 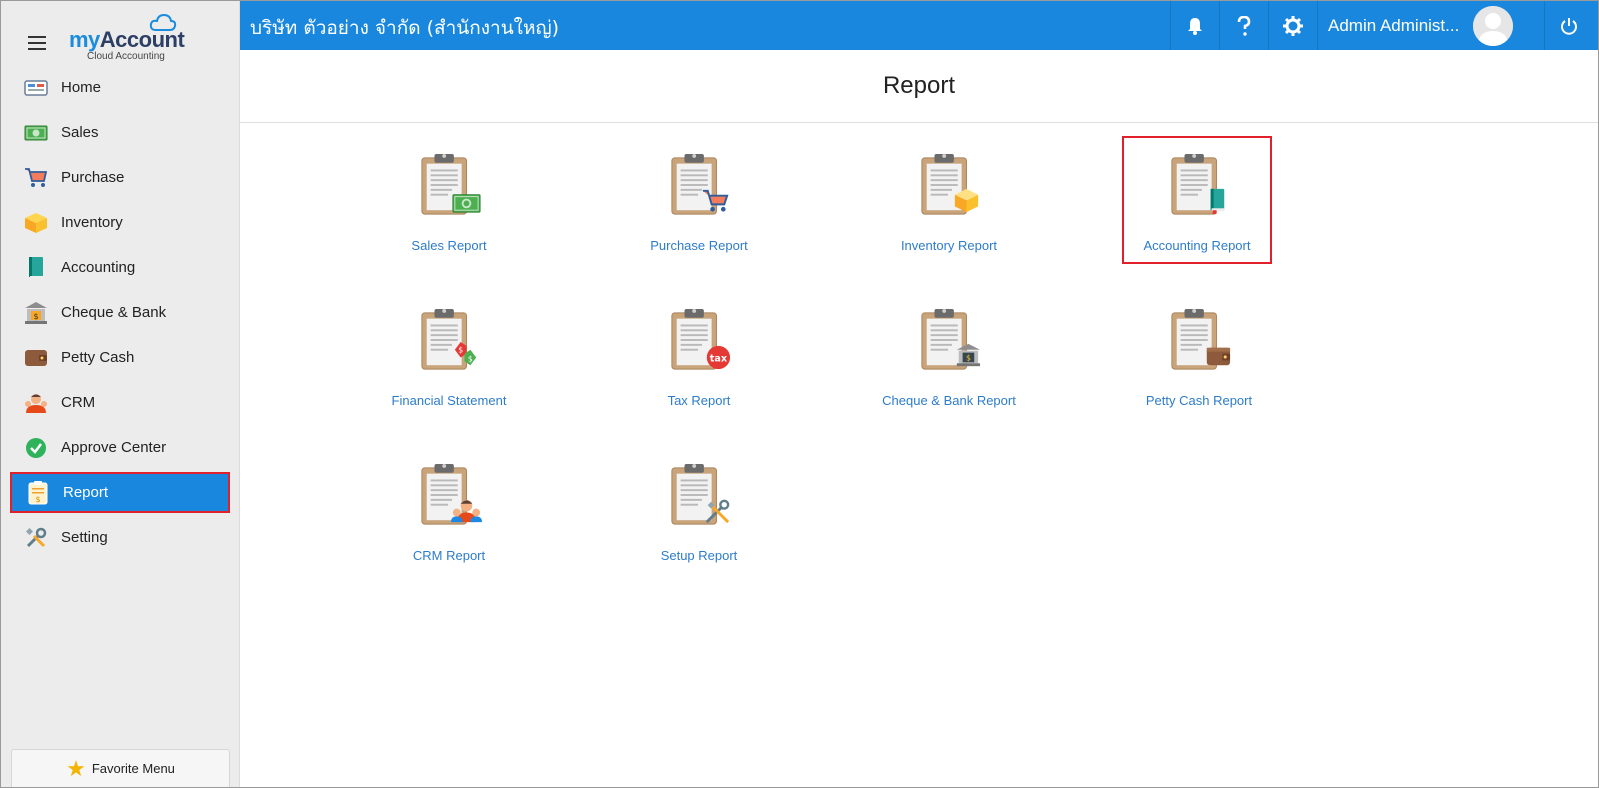 I want to click on report-tile-petty-cash-report: Petty Cash Report, so click(x=1199, y=357).